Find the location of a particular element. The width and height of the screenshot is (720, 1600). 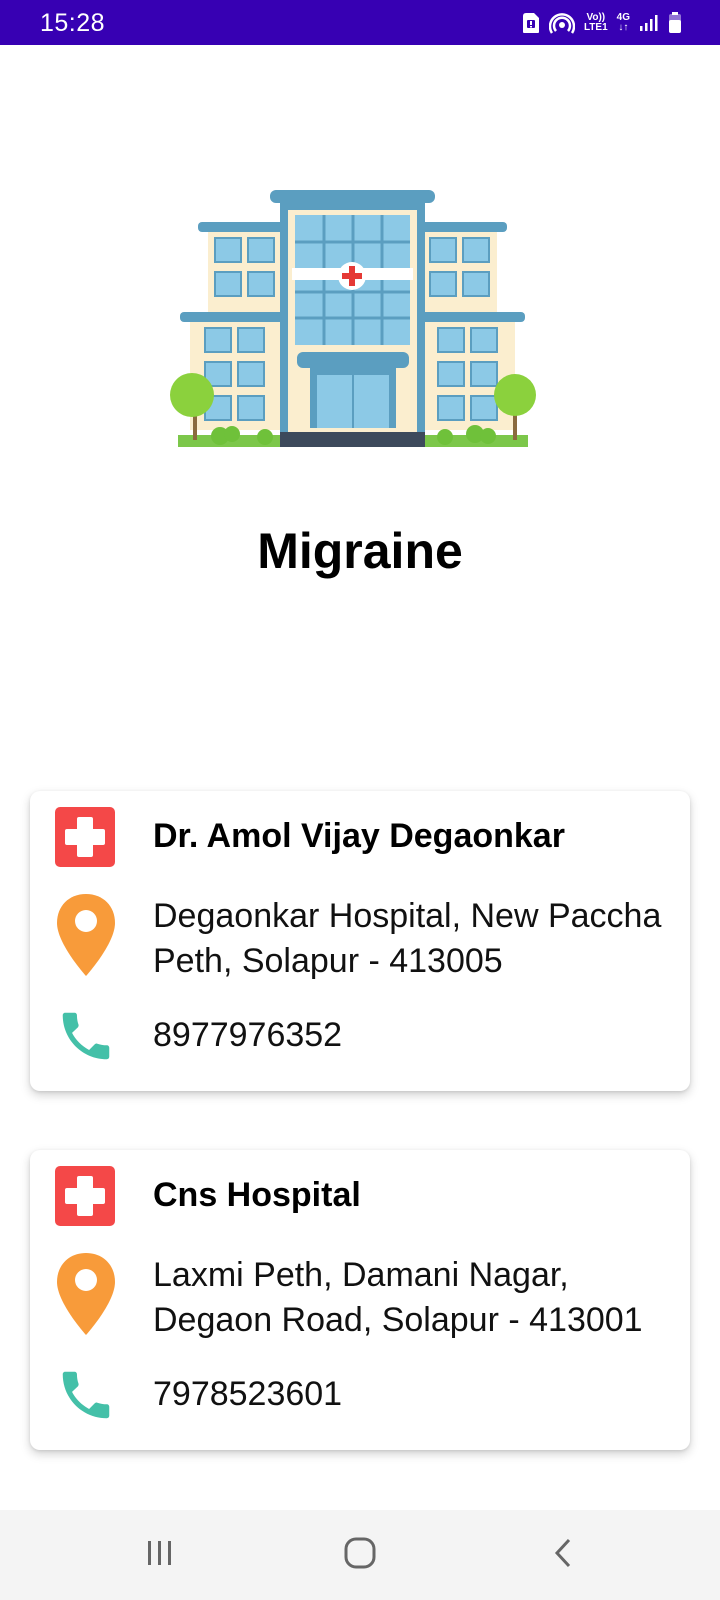

home-icon is located at coordinates (360, 1555).